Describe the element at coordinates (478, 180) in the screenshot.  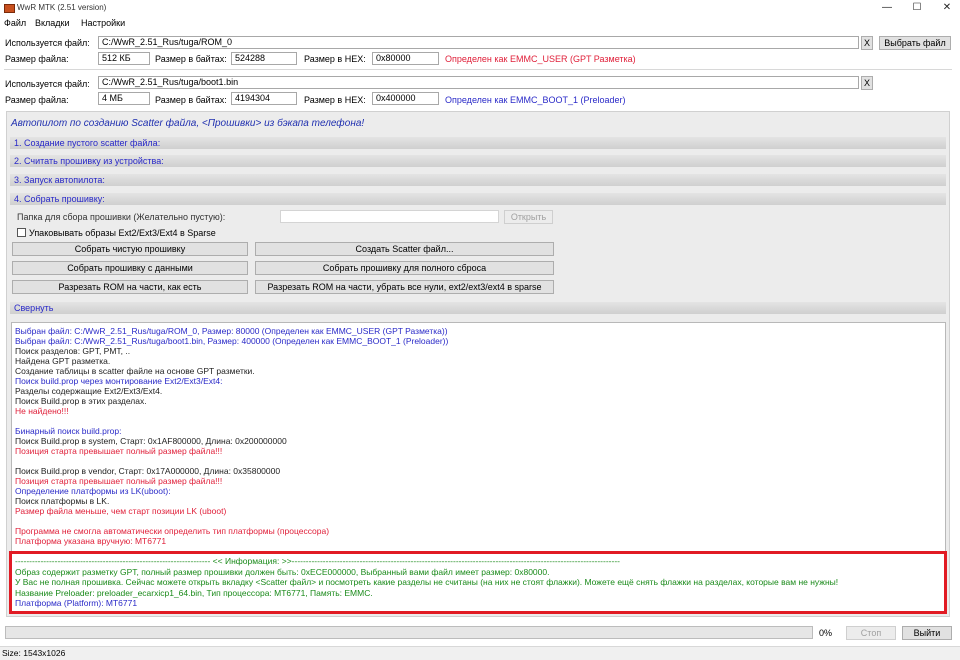
I see `section-run-autopilot: 3. Запуск автопилота:` at that location.